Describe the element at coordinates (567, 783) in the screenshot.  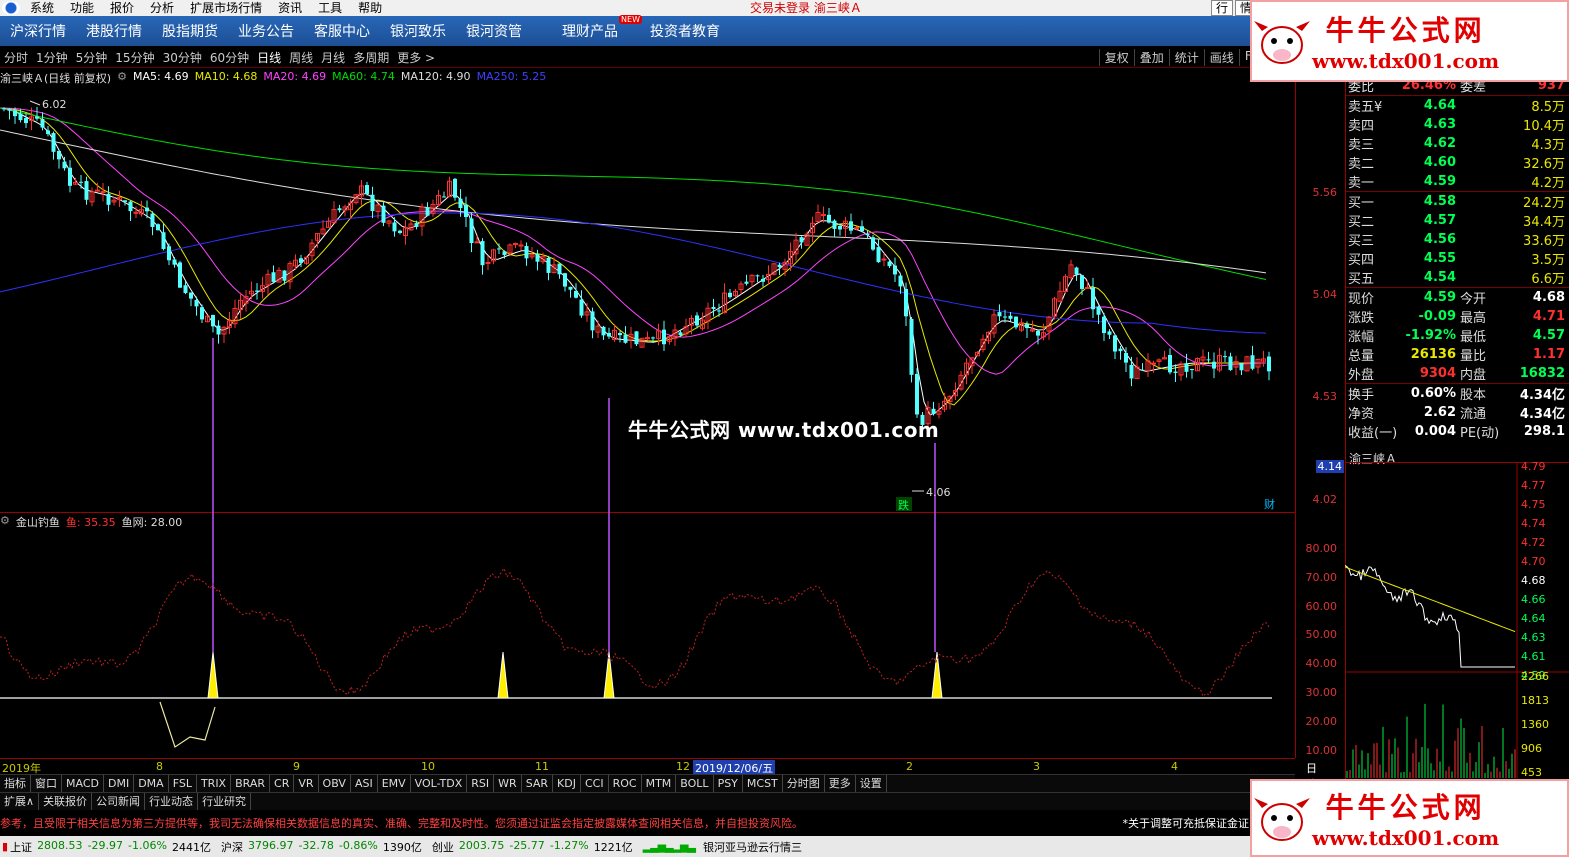
I see `indicator-tab: KDJ` at that location.